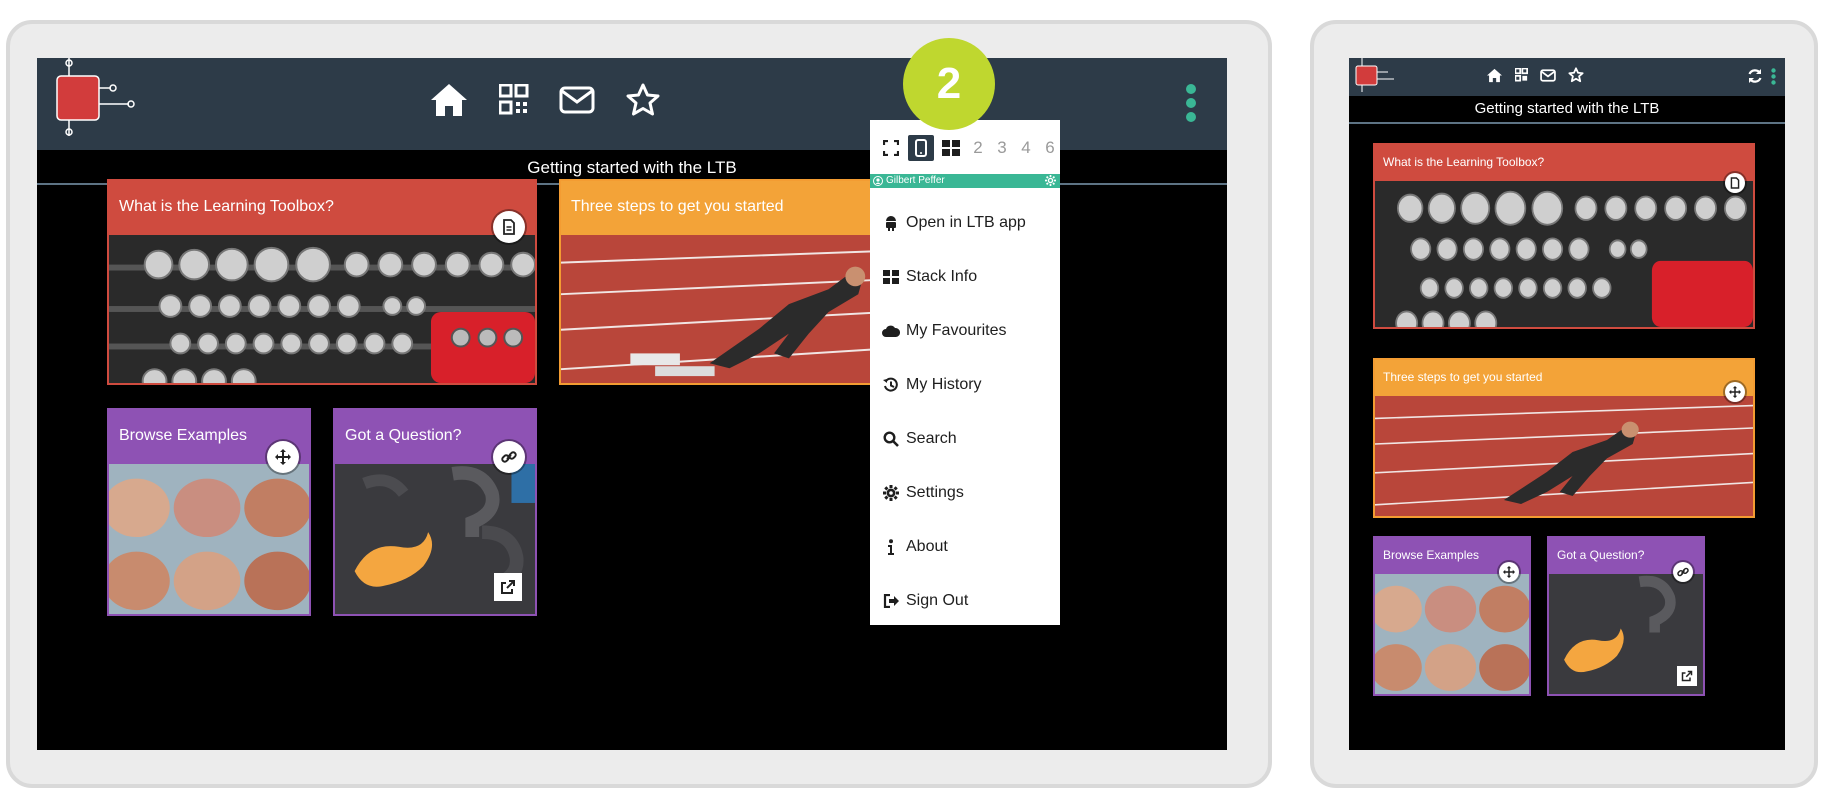 The height and width of the screenshot is (802, 1826). I want to click on menu-item-label: Search, so click(931, 438).